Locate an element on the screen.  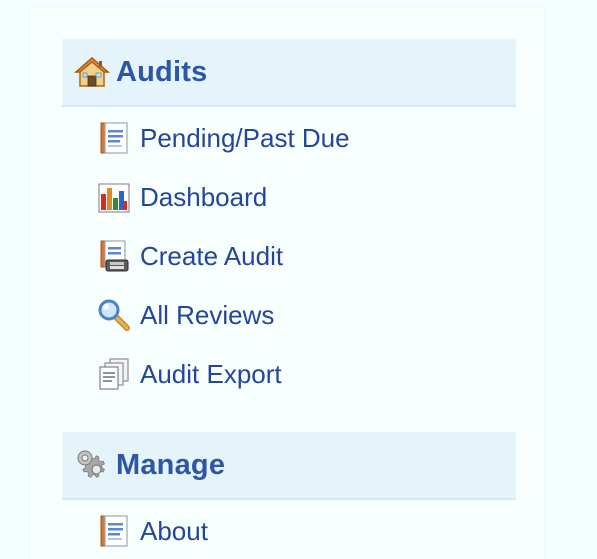
audits-section-header: Audits is located at coordinates (289, 73).